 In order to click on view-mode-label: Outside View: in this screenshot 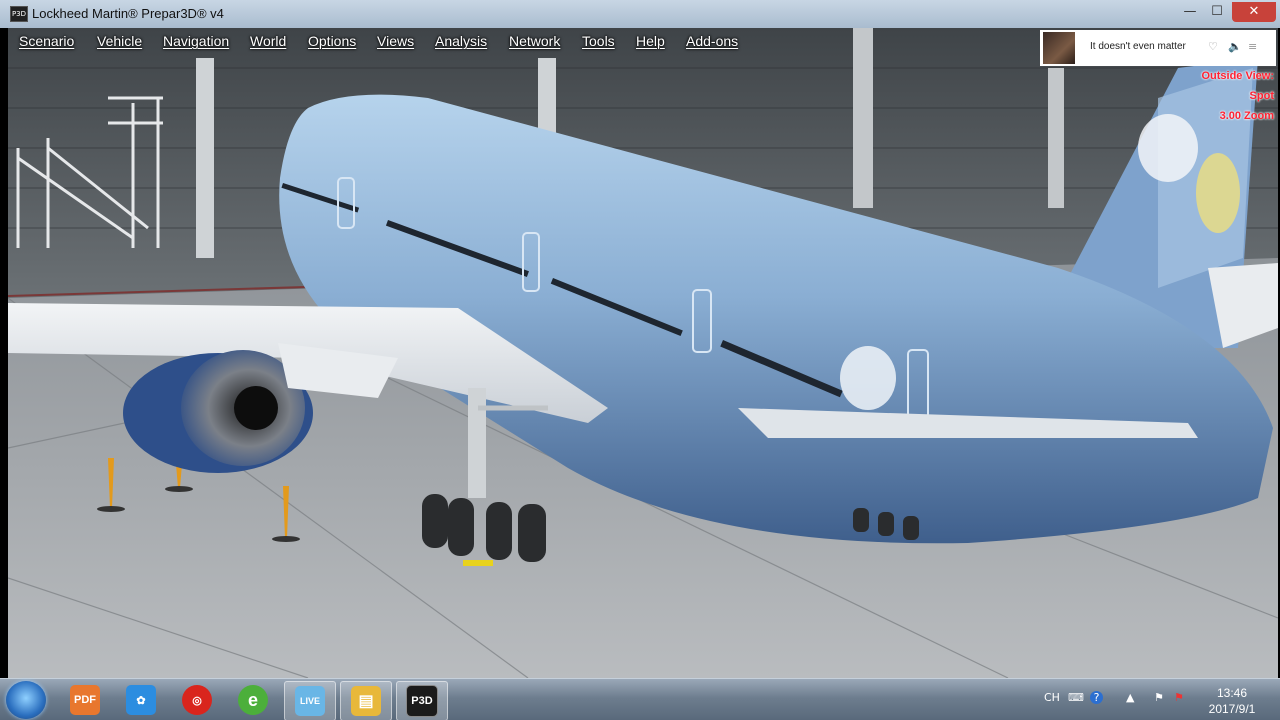, I will do `click(1237, 76)`.